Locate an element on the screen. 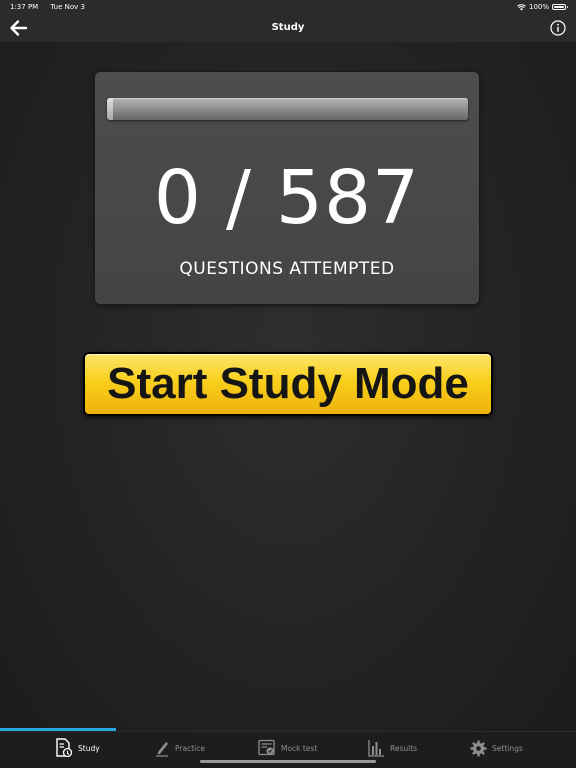 The height and width of the screenshot is (768, 576). study-document-icon is located at coordinates (64, 748).